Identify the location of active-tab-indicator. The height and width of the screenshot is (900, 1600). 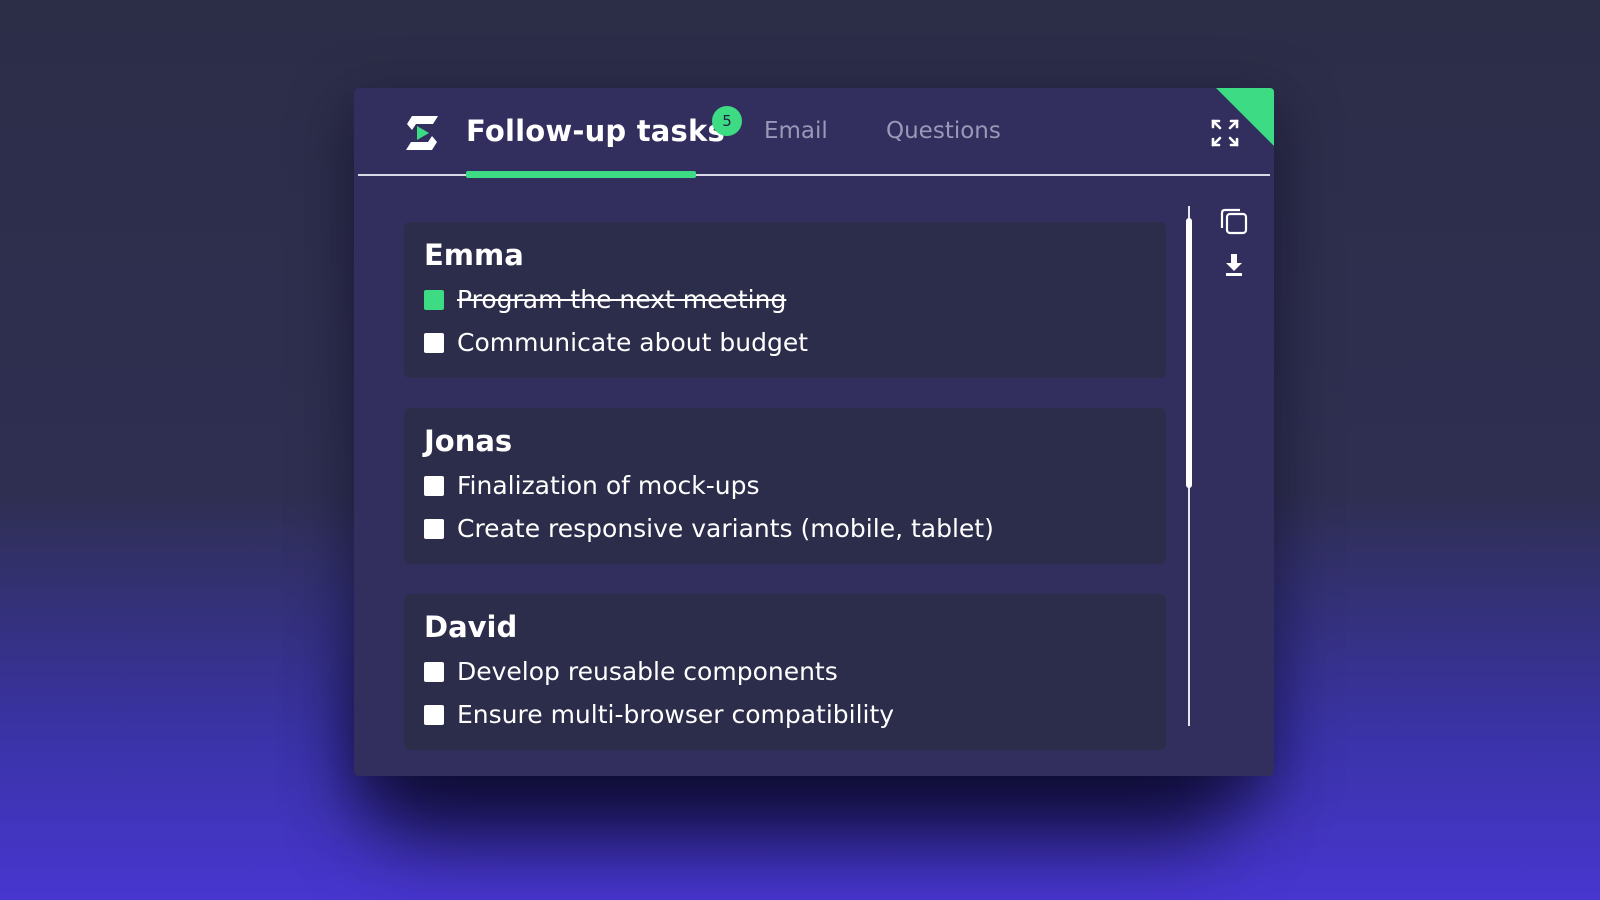
(581, 174).